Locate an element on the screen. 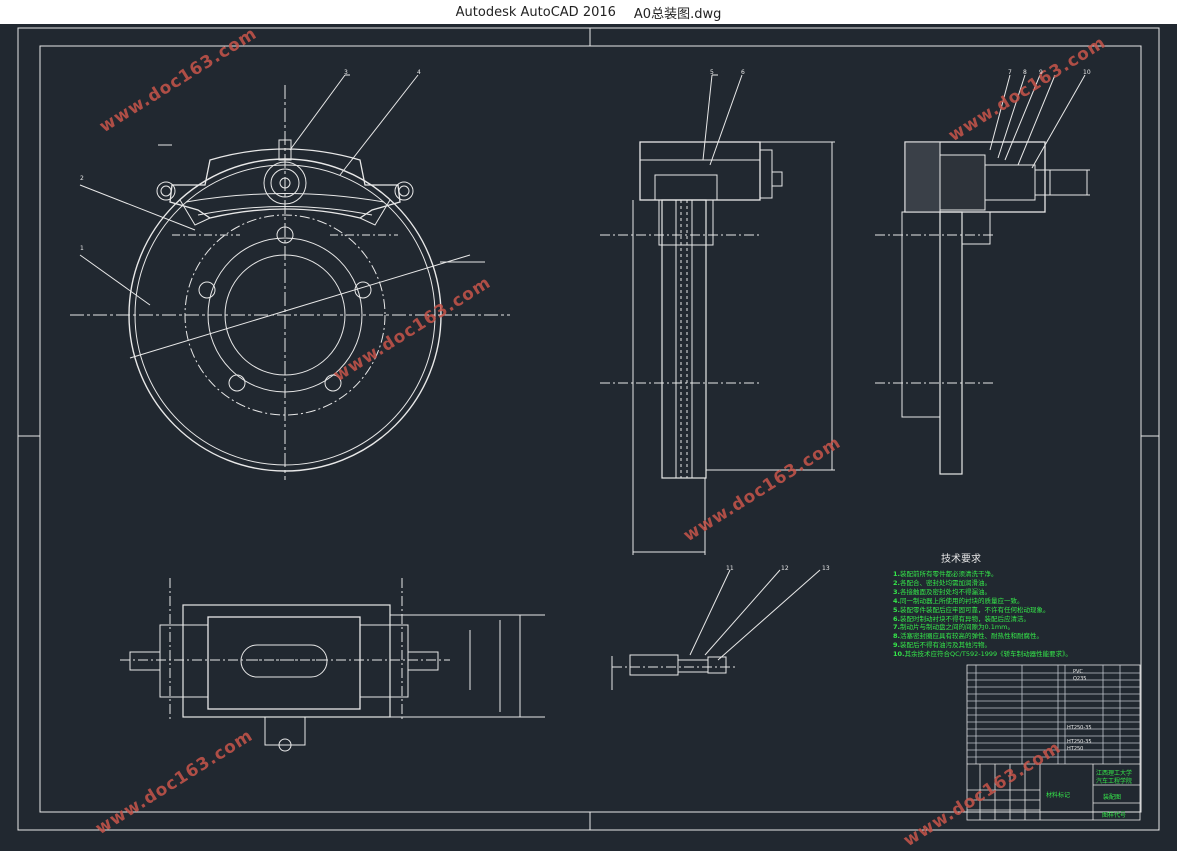 The height and width of the screenshot is (851, 1177). part-number: 5 is located at coordinates (712, 72).